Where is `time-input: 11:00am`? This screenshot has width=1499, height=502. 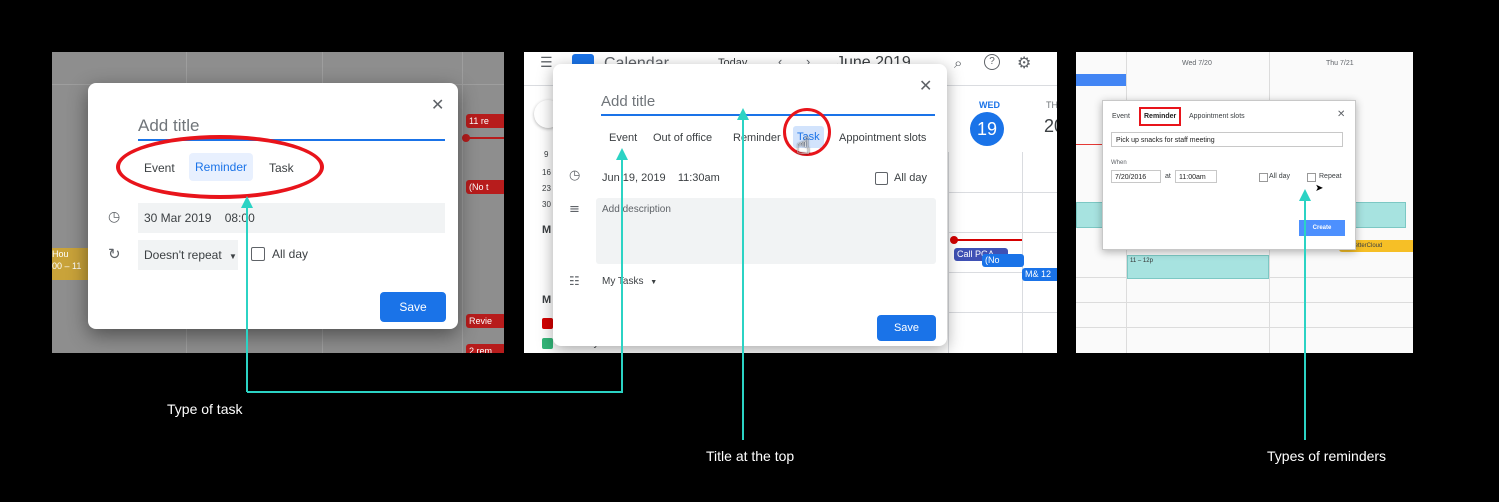
time-input: 11:00am is located at coordinates (1196, 176).